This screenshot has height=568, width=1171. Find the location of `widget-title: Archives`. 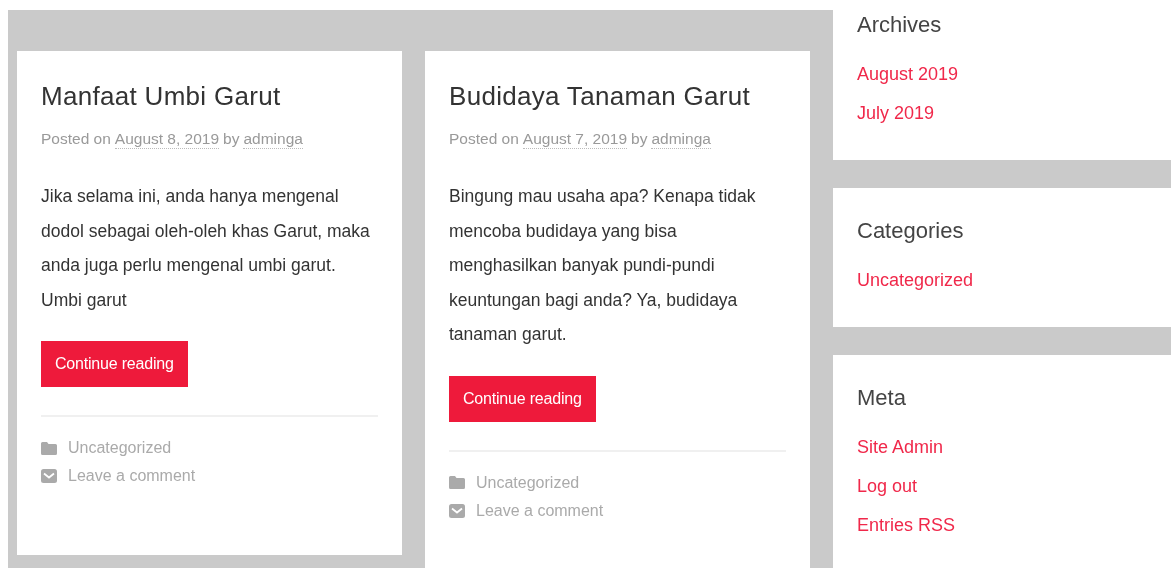

widget-title: Archives is located at coordinates (899, 25).